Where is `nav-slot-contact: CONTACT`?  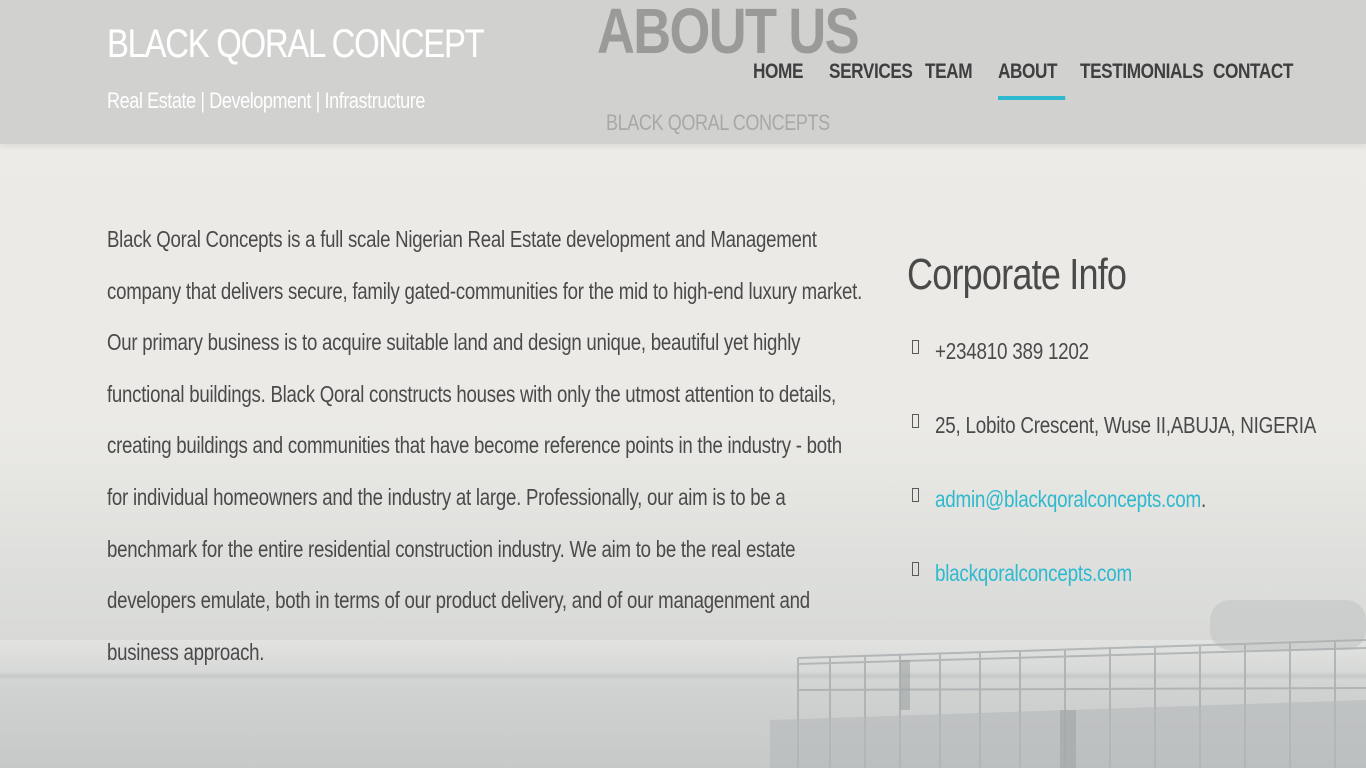
nav-slot-contact: CONTACT is located at coordinates (1253, 80).